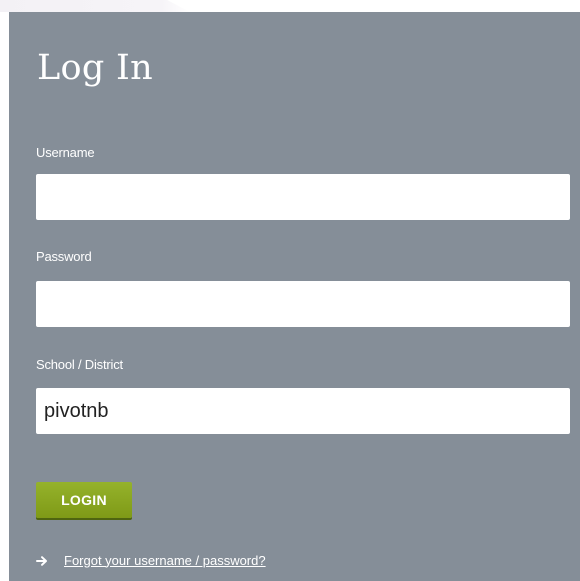 The height and width of the screenshot is (581, 580). I want to click on forgot-credentials-link: Forgot your username / password?, so click(165, 560).